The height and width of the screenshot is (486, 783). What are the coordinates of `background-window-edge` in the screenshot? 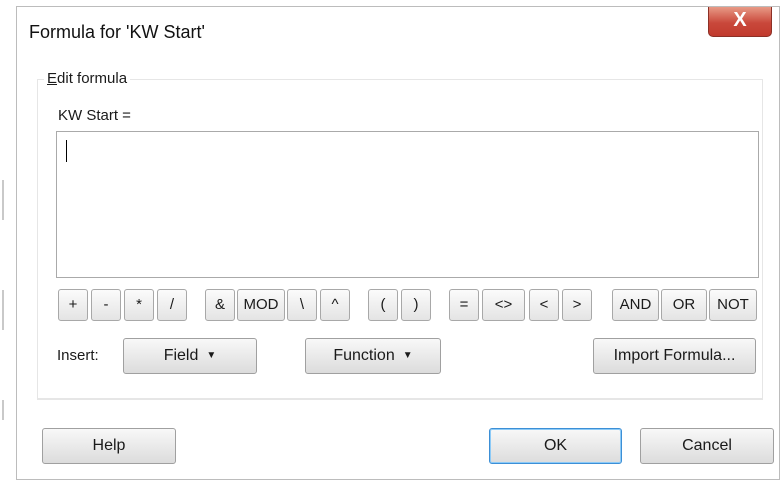 It's located at (8, 243).